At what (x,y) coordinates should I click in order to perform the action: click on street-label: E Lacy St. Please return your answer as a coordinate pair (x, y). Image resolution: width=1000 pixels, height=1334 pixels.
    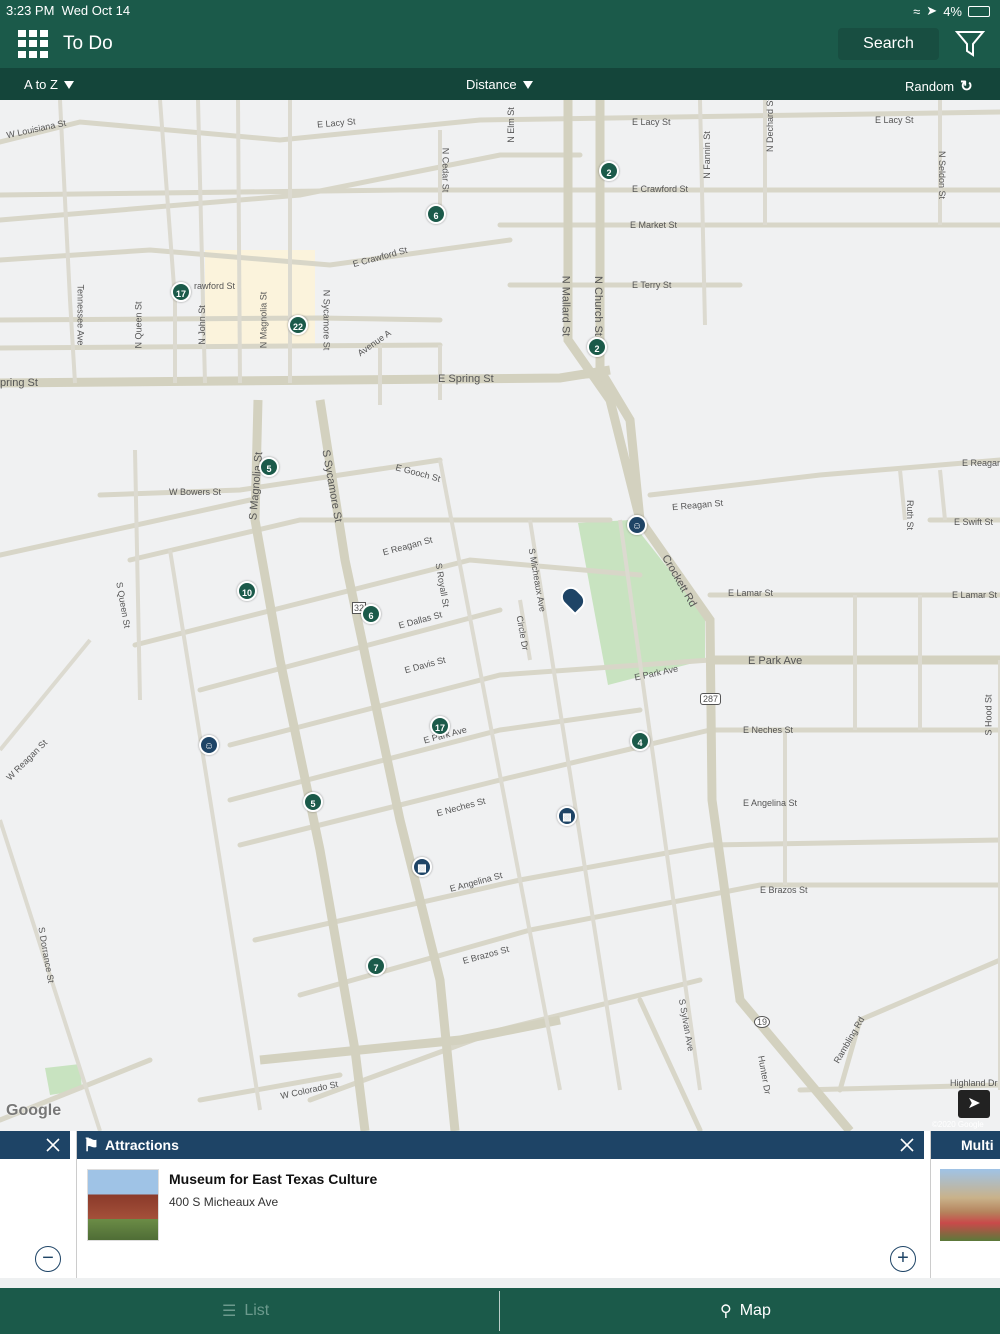
    Looking at the image, I should click on (894, 120).